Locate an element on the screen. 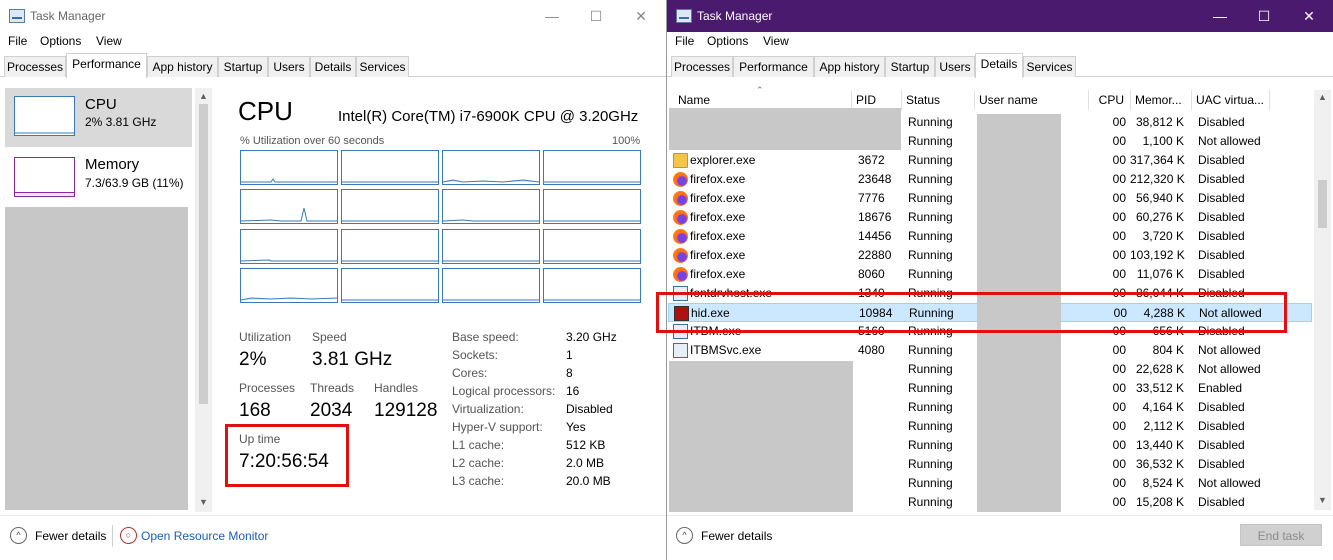  sidebar-cpu-subtitle: 2% 3.81 GHz is located at coordinates (121, 122).